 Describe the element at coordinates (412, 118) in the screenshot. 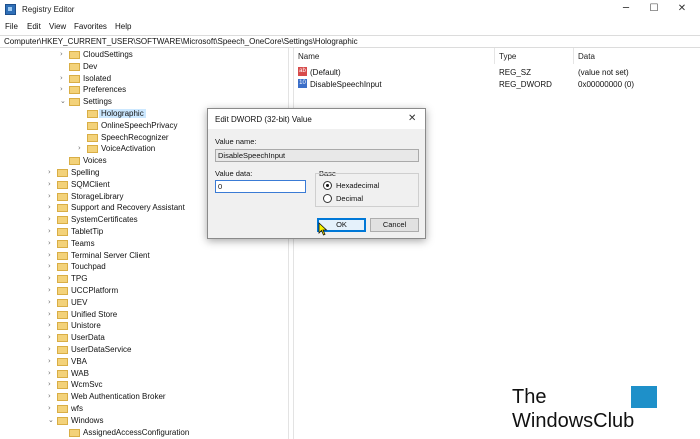

I see `close-icon: ✕` at that location.